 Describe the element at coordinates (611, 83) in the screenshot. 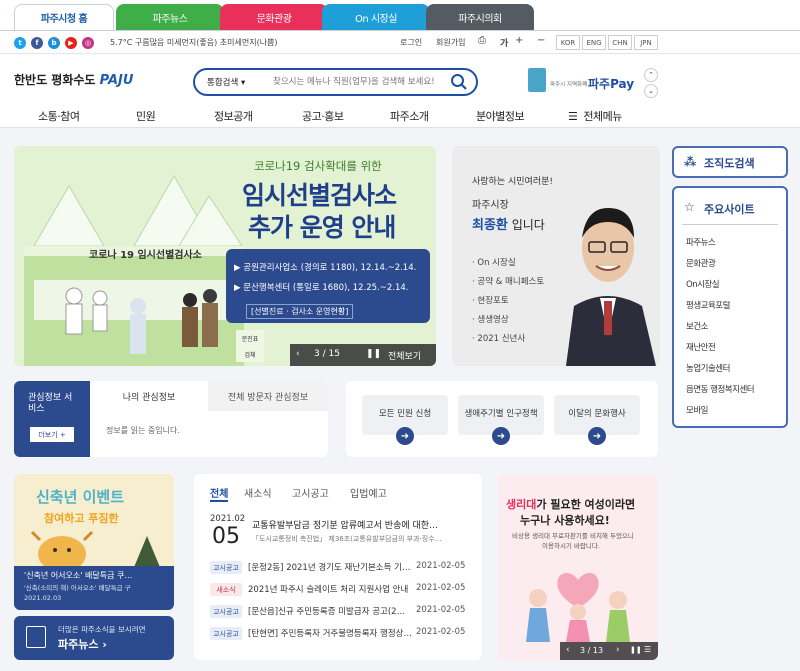

I see `pay-brand: 파주Pay` at that location.